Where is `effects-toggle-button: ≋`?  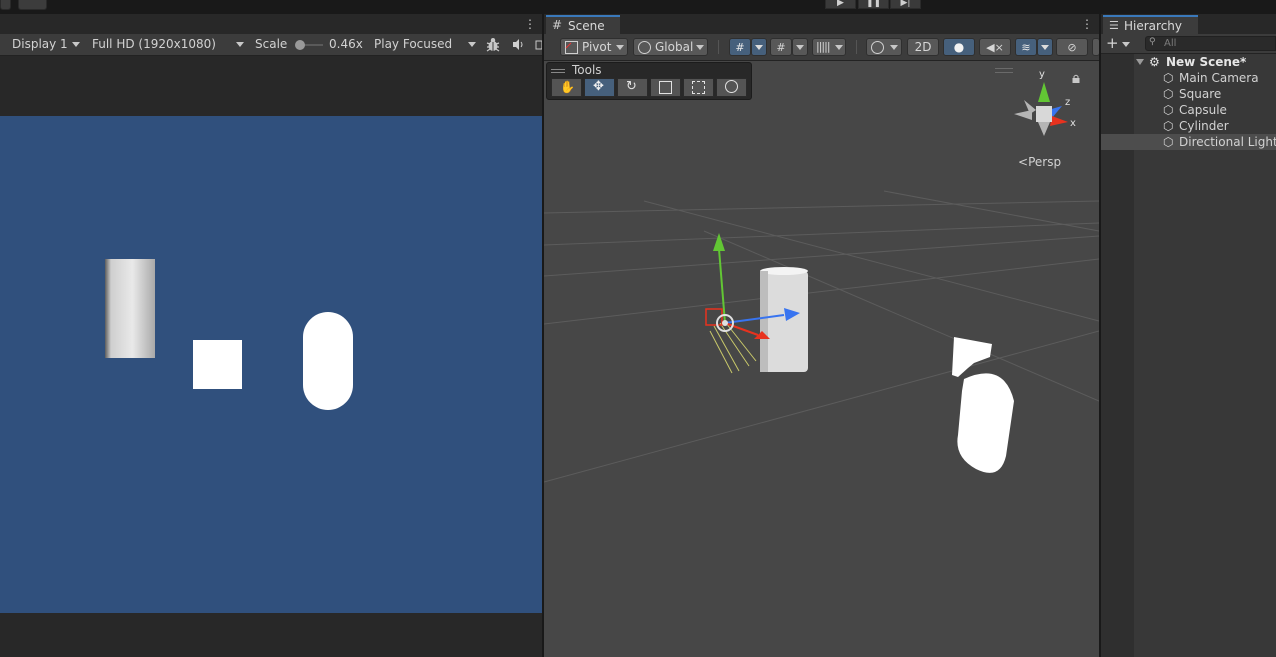
effects-toggle-button: ≋ is located at coordinates (1026, 47).